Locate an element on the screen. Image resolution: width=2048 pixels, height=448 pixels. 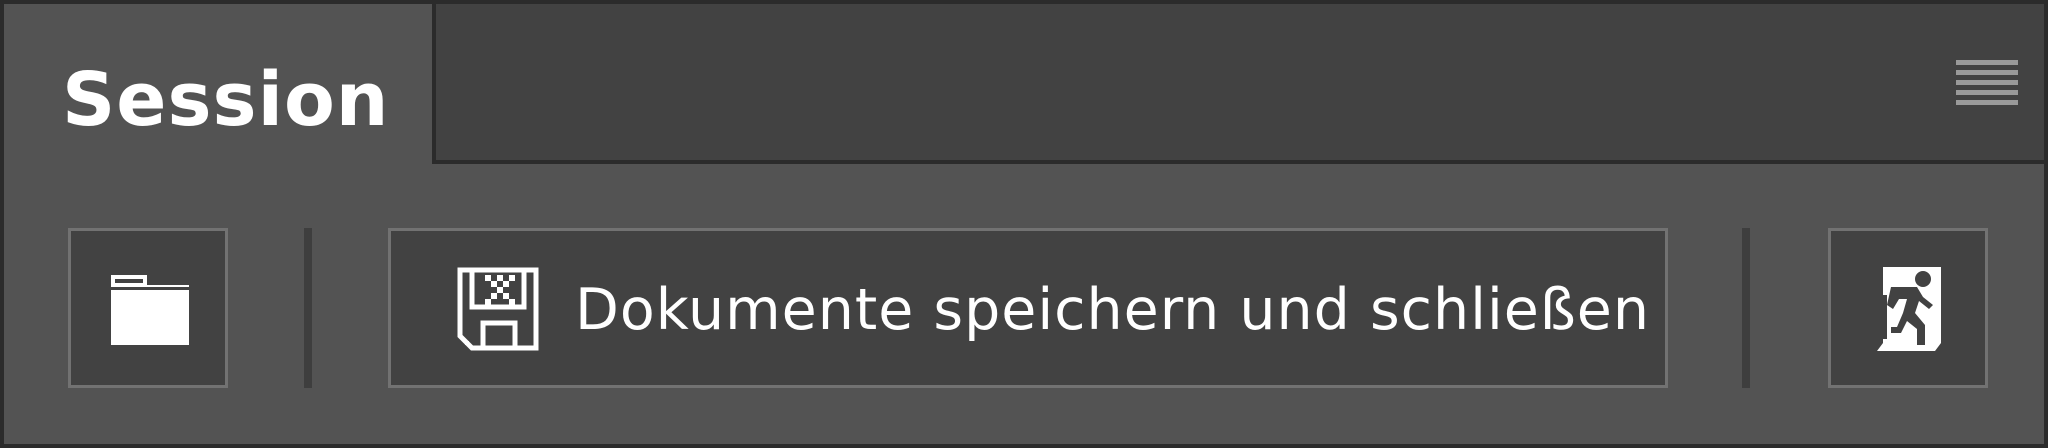
folder-icon is located at coordinates (150, 310).